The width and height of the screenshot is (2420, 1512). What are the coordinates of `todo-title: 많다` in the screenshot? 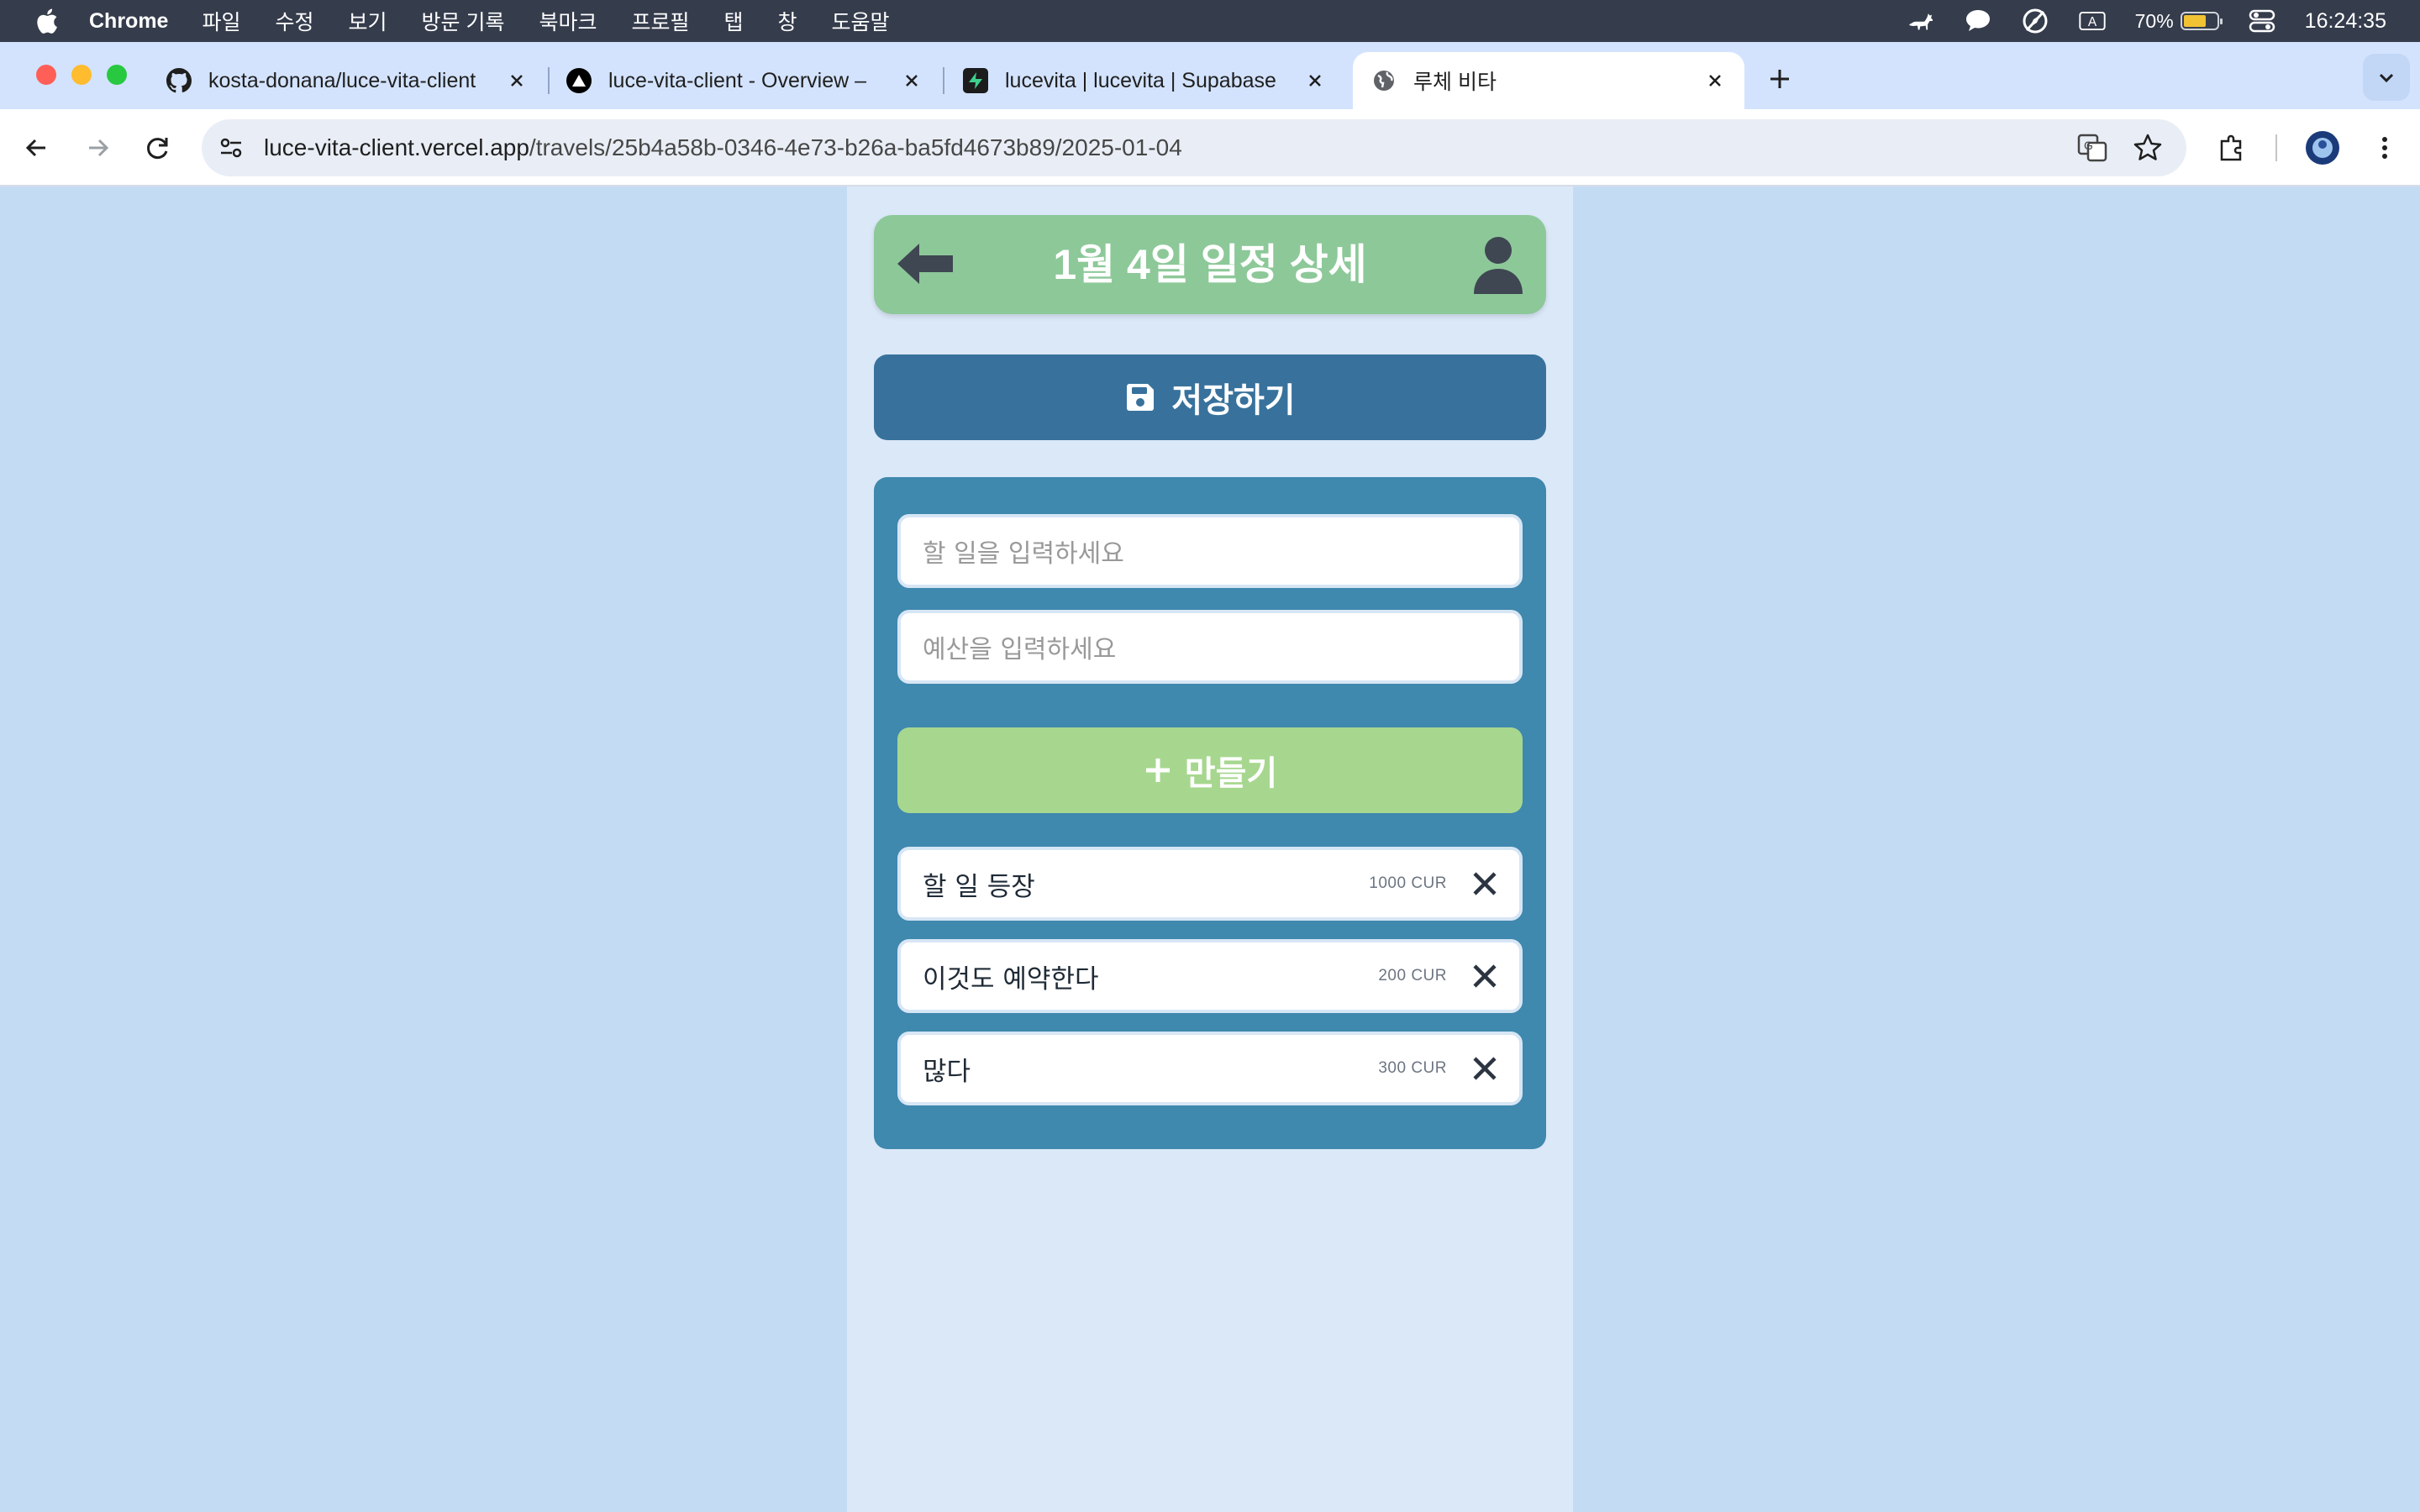 It's located at (947, 1071).